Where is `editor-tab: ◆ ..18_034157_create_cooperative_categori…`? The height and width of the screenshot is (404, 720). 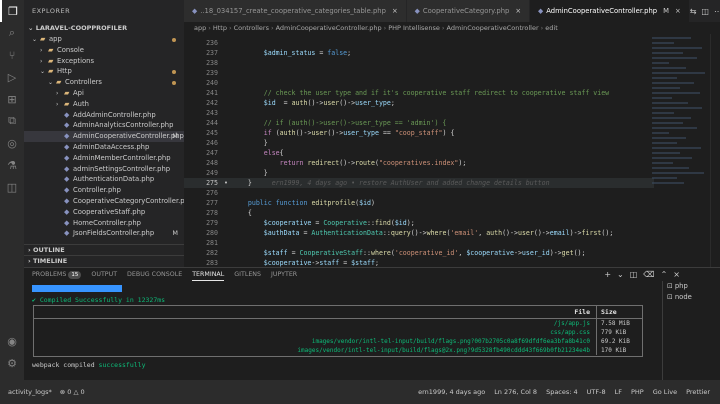 editor-tab: ◆ ..18_034157_create_cooperative_categori… is located at coordinates (295, 11).